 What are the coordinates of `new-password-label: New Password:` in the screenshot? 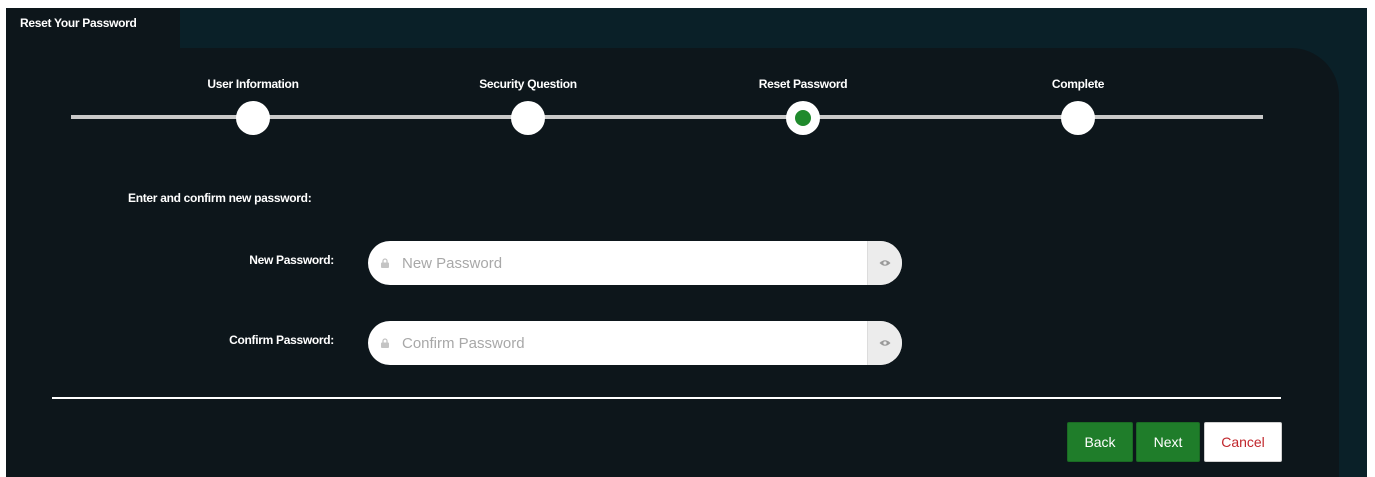 It's located at (291, 260).